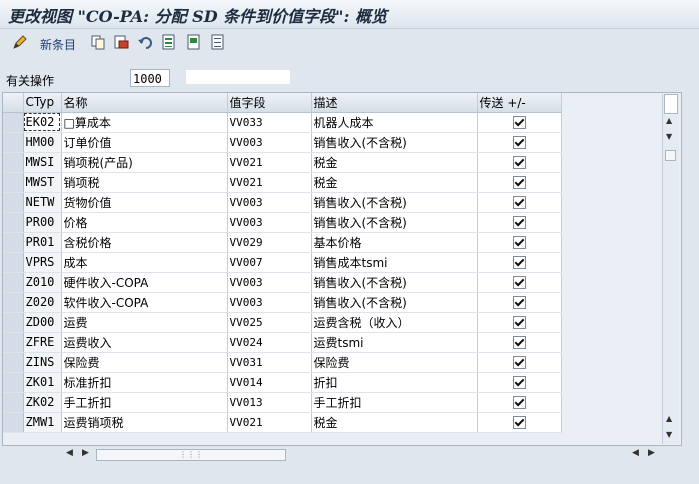 The height and width of the screenshot is (484, 699). I want to click on select-block-icon, so click(194, 42).